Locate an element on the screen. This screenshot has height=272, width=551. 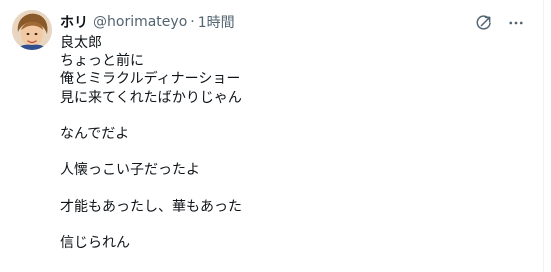
tweet-text-line: 見に来てくれたばかりじゃん is located at coordinates (151, 97).